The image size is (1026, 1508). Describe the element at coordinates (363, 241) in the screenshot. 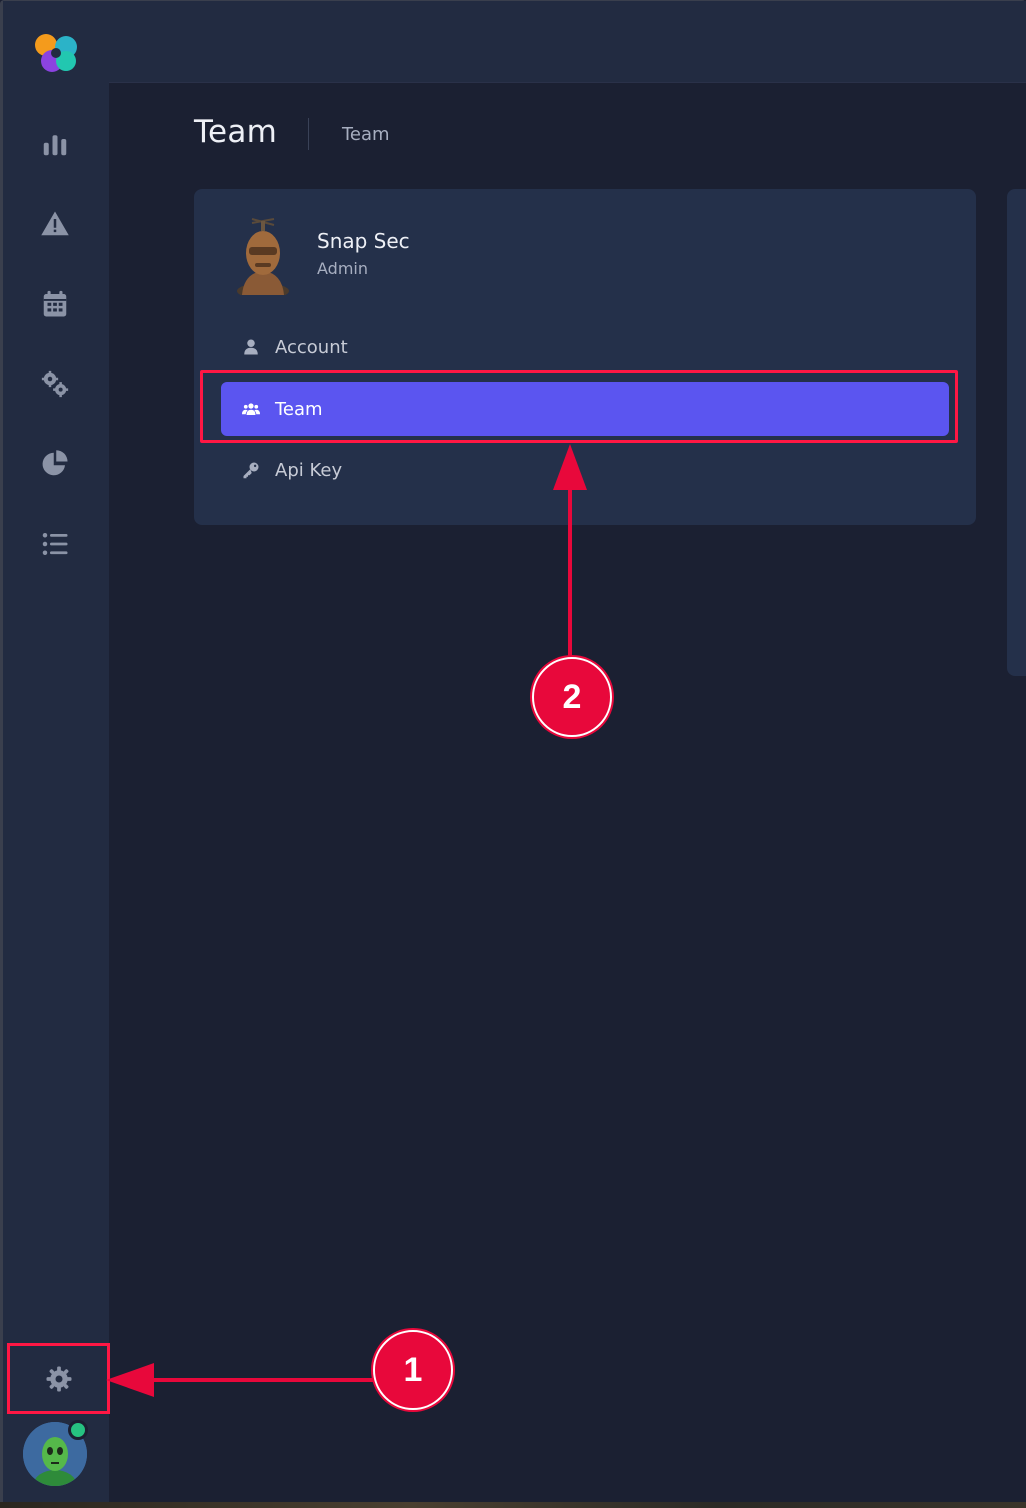

I see `profile-name: Snap Sec` at that location.